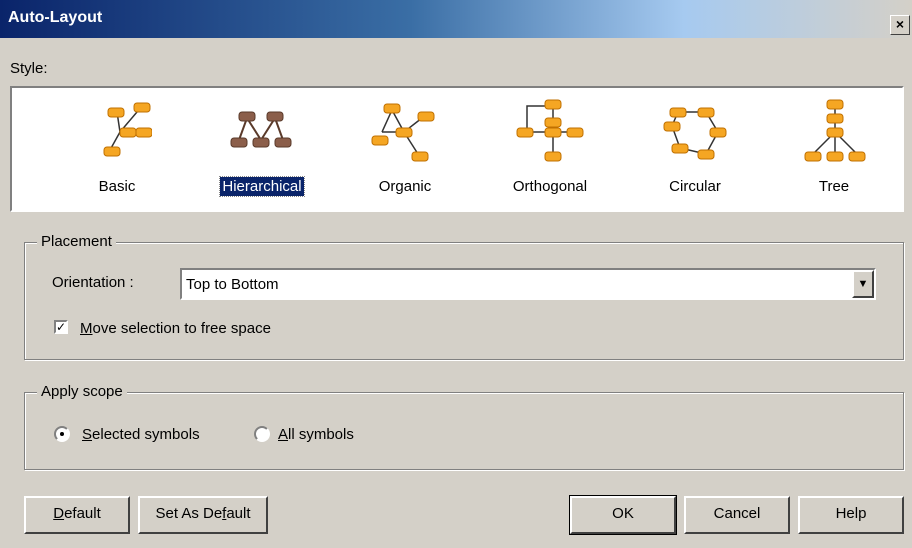 The height and width of the screenshot is (548, 912). Describe the element at coordinates (405, 186) in the screenshot. I see `style-label-organic: Organic` at that location.